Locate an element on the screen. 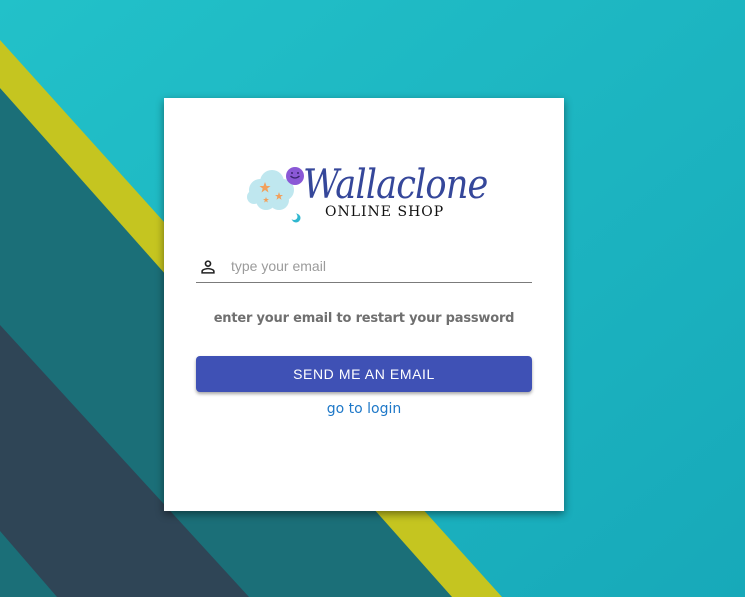 This screenshot has width=745, height=597. email-input is located at coordinates (379, 266).